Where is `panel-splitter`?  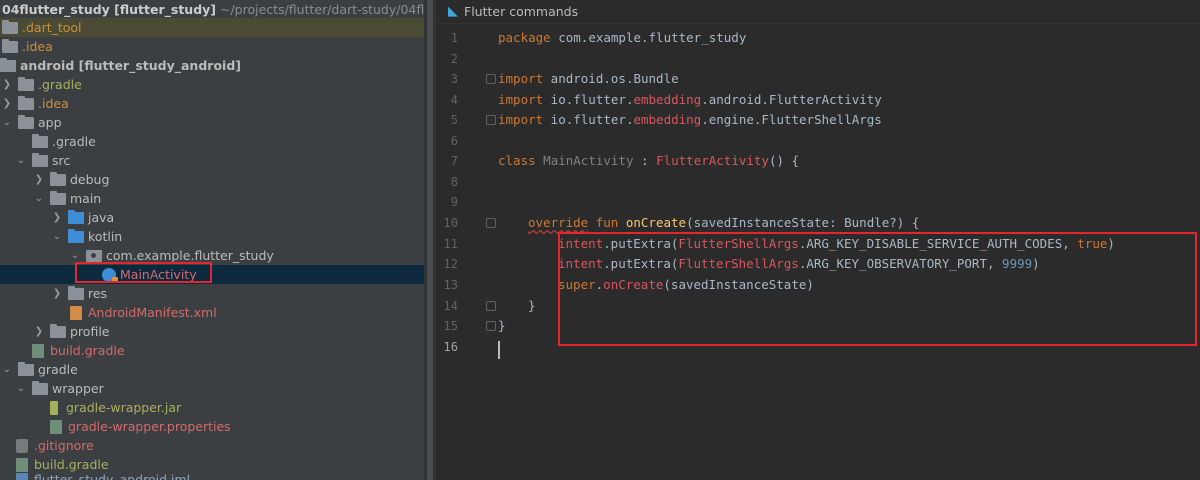 panel-splitter is located at coordinates (430, 240).